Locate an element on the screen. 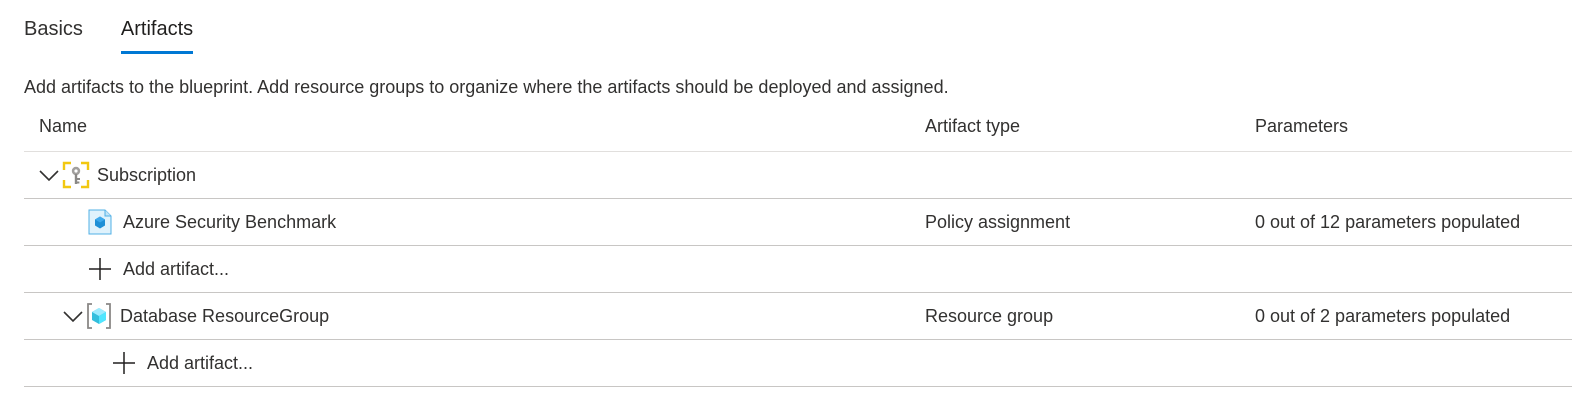 The height and width of the screenshot is (417, 1572). parameters-cell: 0 out of 2 parameters populated is located at coordinates (1383, 316).